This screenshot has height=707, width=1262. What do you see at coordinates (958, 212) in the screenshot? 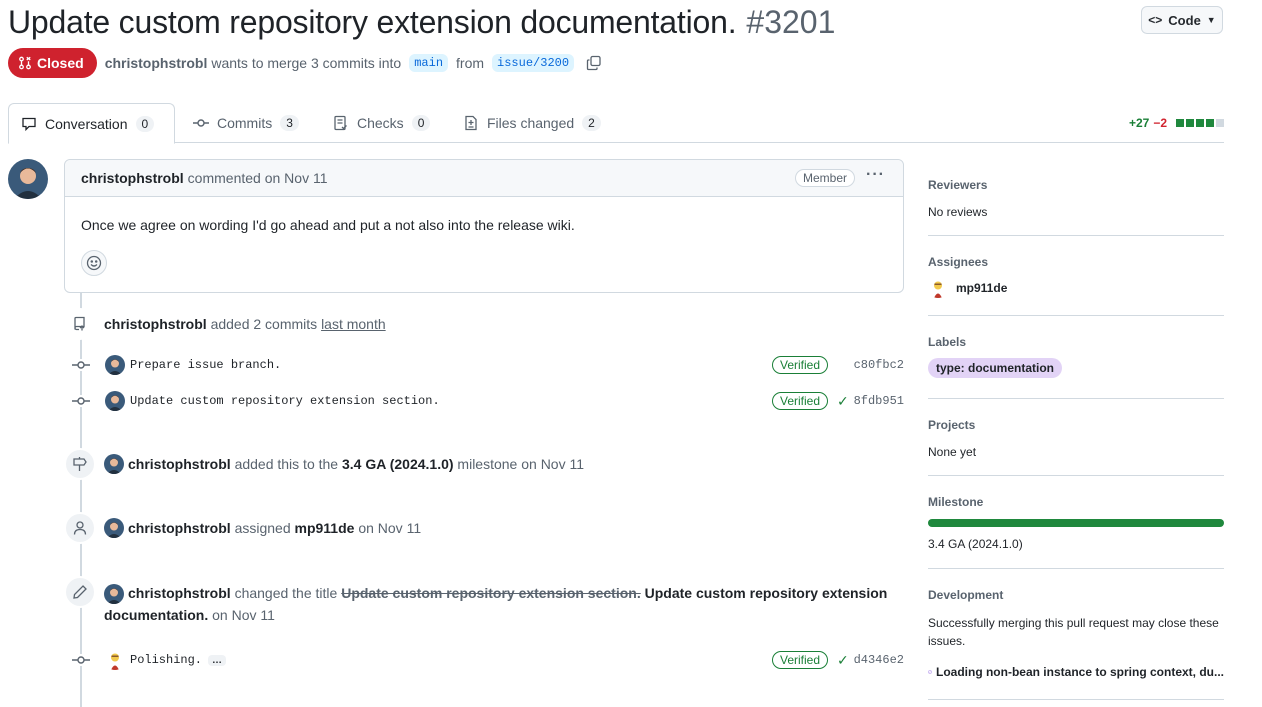
I see `sidebar-value: No reviews` at bounding box center [958, 212].